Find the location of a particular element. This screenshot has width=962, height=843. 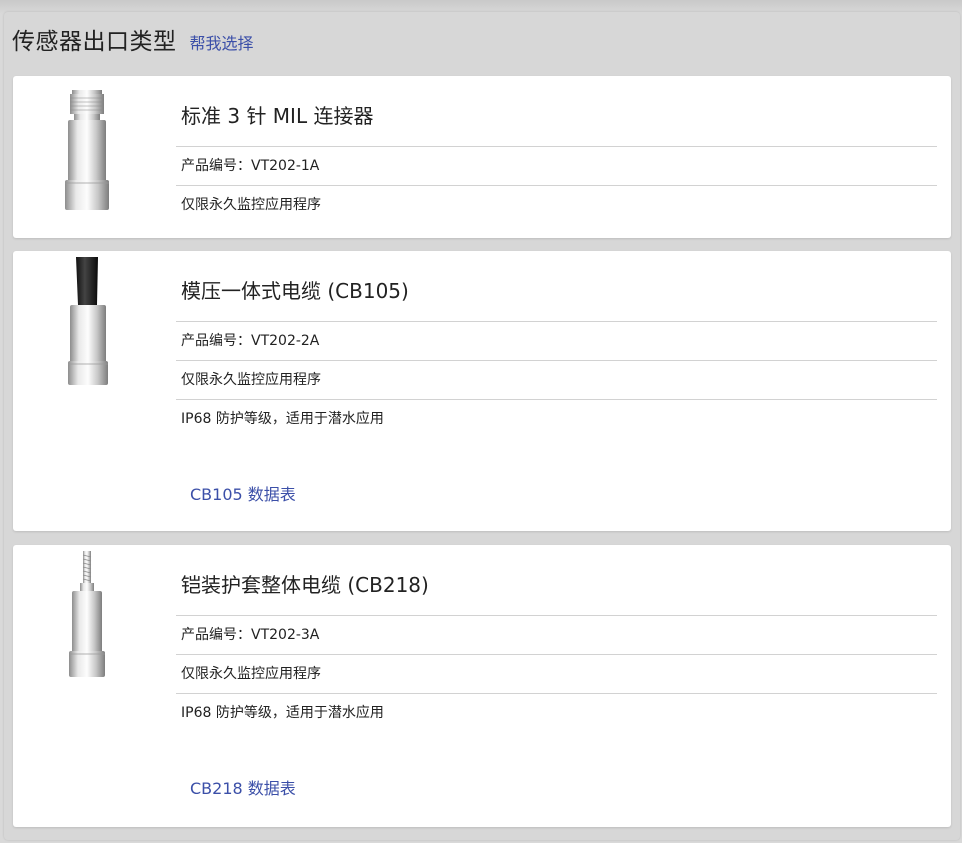

card-title: 模压一体式电缆 (CB105) is located at coordinates (295, 291).